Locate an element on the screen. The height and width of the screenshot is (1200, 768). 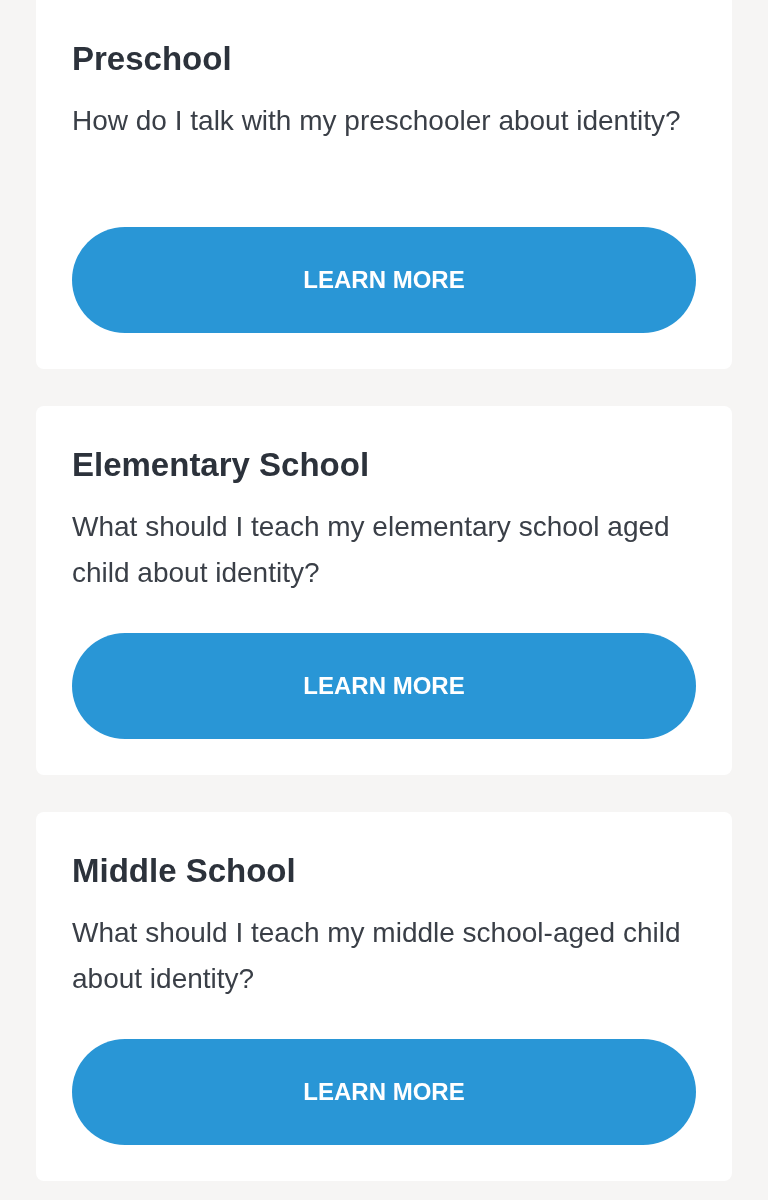
card-question: What should I teach my middle school-aged child about identity? is located at coordinates (377, 956).